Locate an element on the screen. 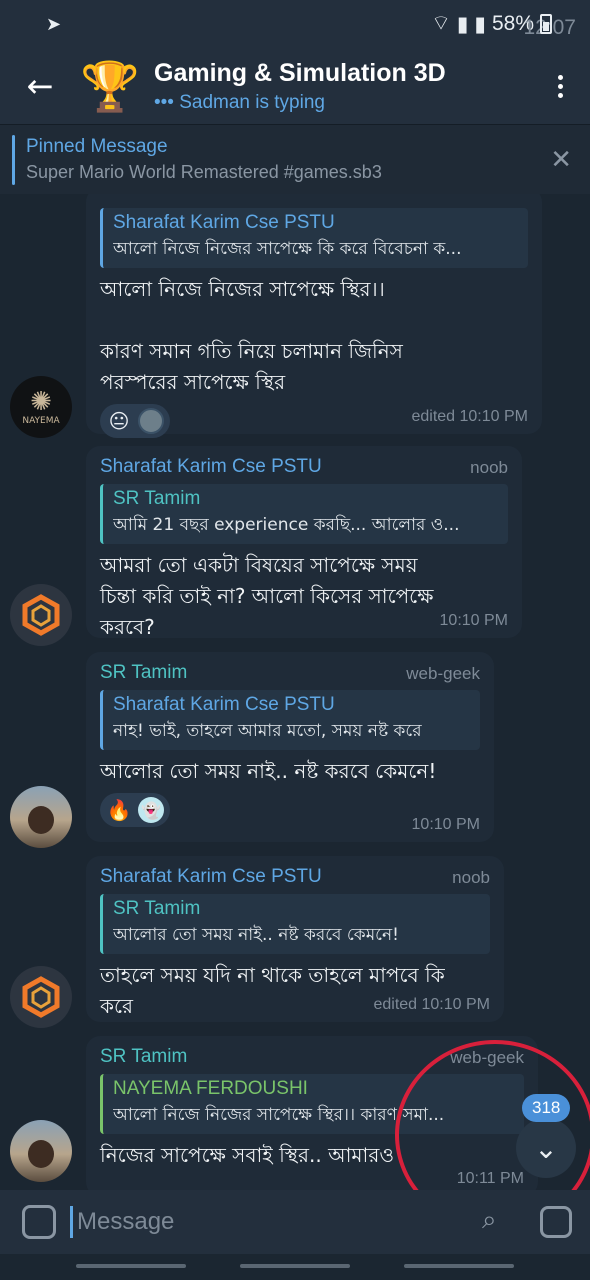 The width and height of the screenshot is (590, 1280). reactor-avatar is located at coordinates (151, 421).